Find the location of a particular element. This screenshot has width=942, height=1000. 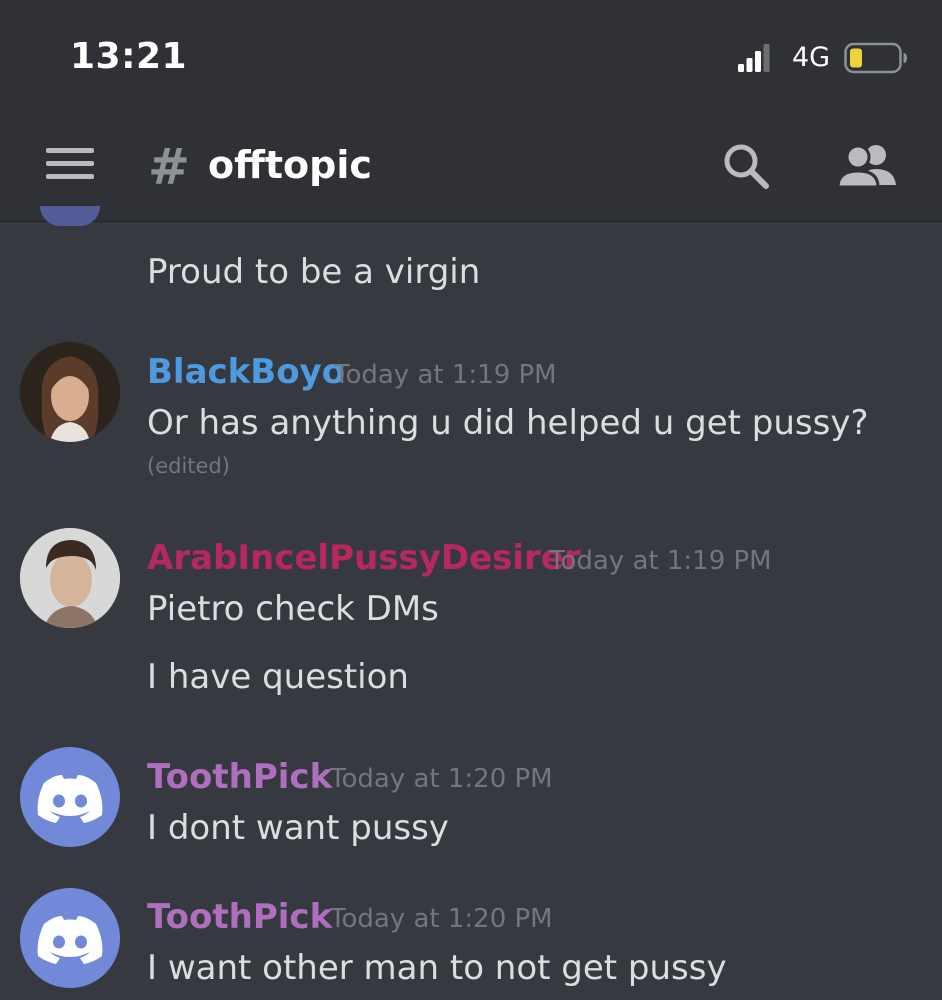

message-text: Pietro check DMs is located at coordinates (293, 609).